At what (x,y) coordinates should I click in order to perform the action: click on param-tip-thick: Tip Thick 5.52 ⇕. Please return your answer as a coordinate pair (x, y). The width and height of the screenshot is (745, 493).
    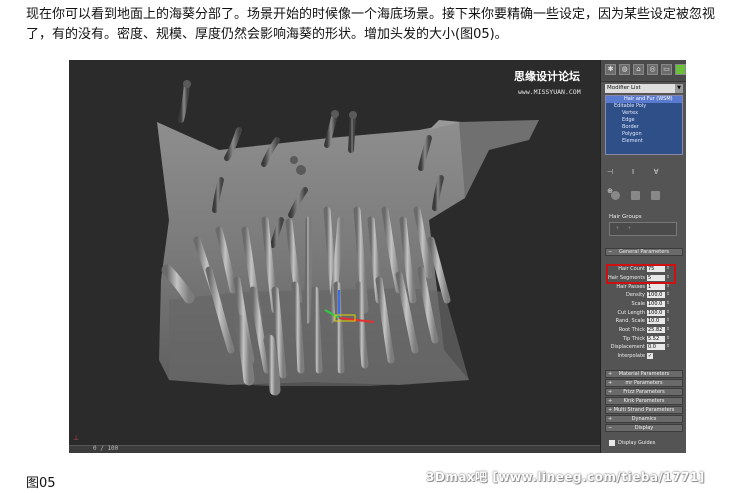
    Looking at the image, I should click on (642, 339).